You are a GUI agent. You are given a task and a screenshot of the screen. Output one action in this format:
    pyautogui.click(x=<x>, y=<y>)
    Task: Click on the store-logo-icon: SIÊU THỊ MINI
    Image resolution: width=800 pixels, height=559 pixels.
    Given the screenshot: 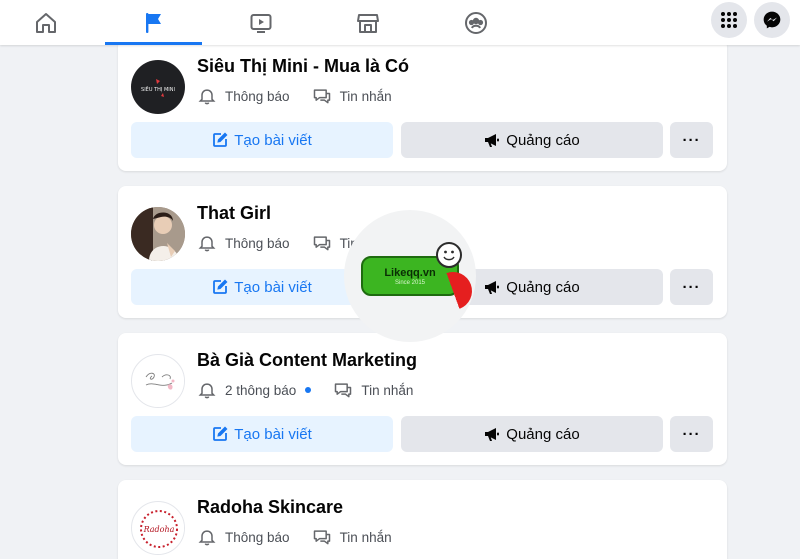 What is the action you would take?
    pyautogui.click(x=158, y=87)
    